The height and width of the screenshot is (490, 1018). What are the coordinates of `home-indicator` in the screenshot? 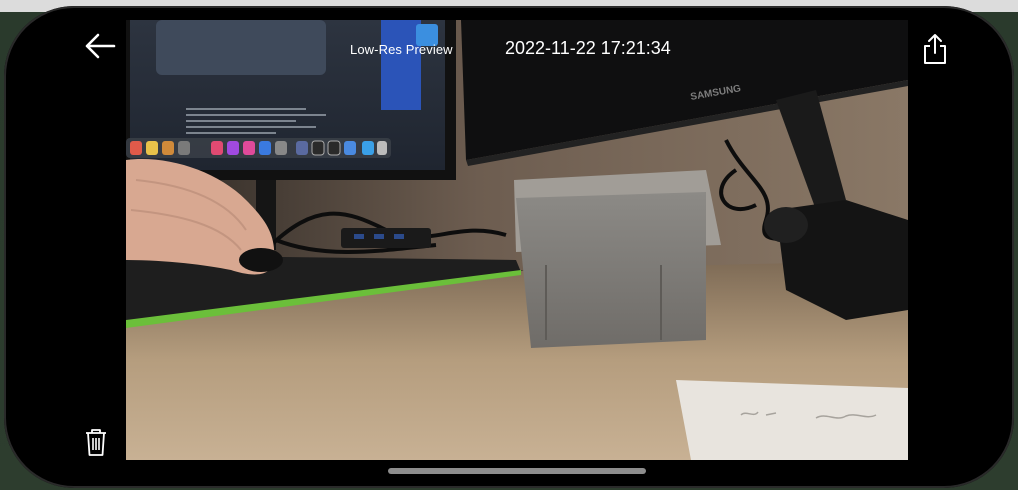 It's located at (517, 471).